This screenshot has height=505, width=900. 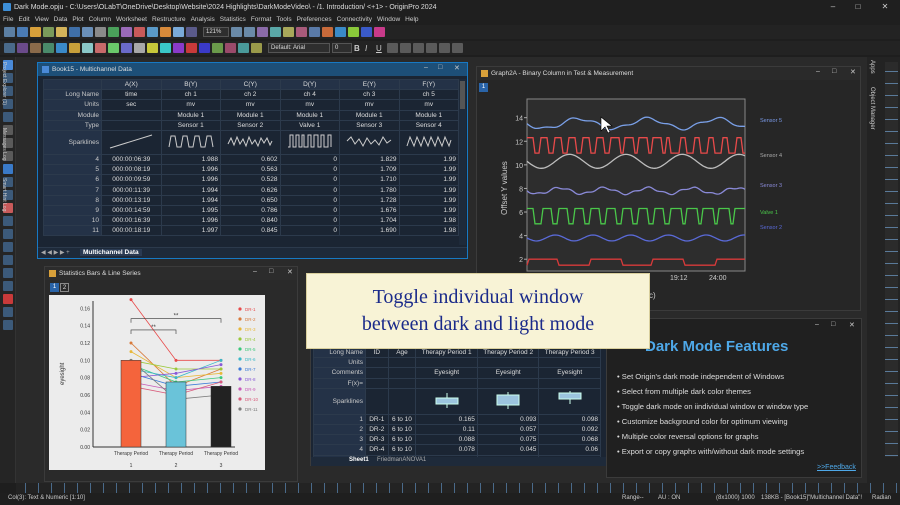 What do you see at coordinates (446, 401) in the screenshot?
I see `boxplot-sparkline` at bounding box center [446, 401].